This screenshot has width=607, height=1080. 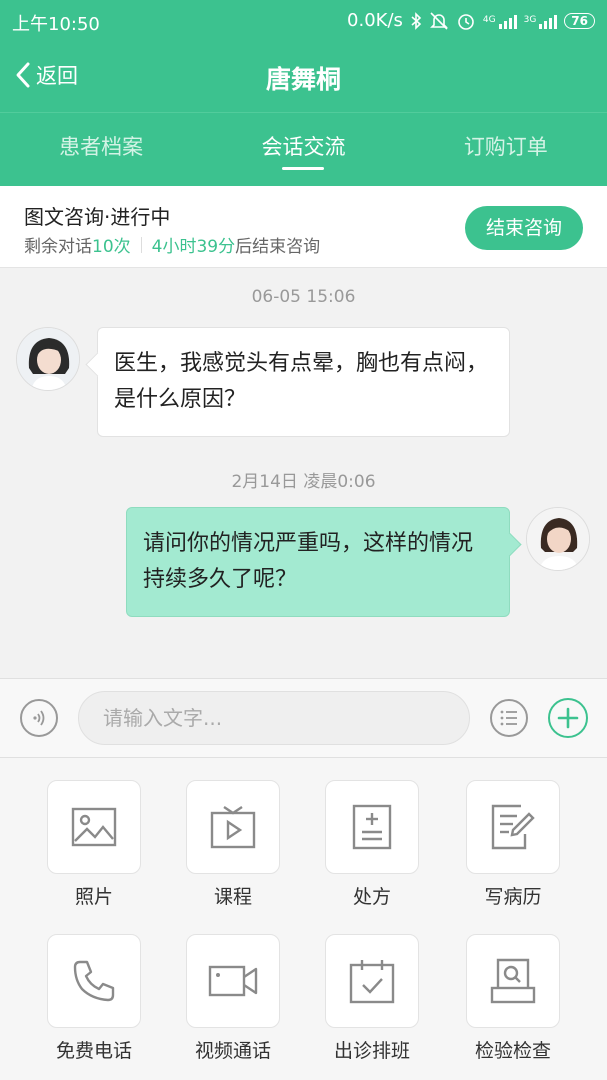 I want to click on patient-avatar-image, so click(x=48, y=359).